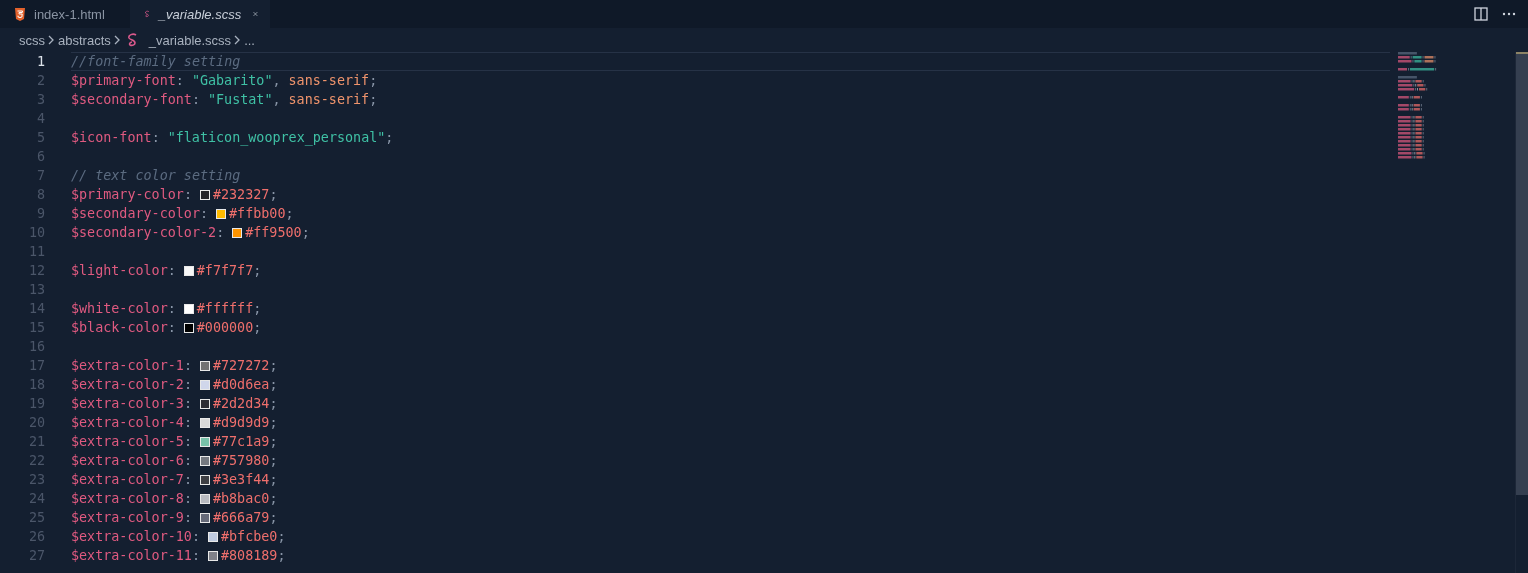  Describe the element at coordinates (36, 346) in the screenshot. I see `line-number: 16` at that location.